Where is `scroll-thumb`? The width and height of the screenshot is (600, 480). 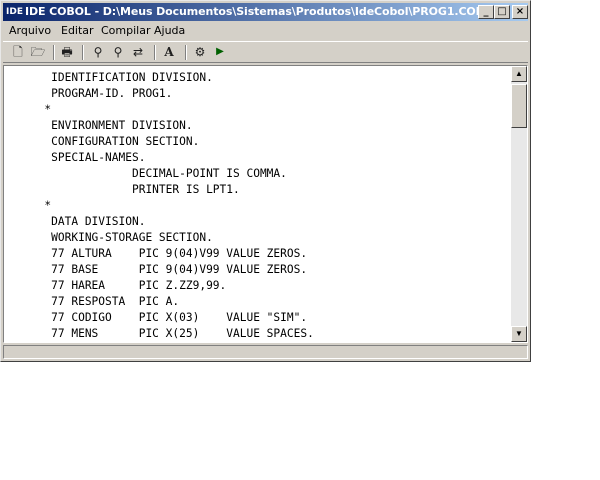 scroll-thumb is located at coordinates (519, 106).